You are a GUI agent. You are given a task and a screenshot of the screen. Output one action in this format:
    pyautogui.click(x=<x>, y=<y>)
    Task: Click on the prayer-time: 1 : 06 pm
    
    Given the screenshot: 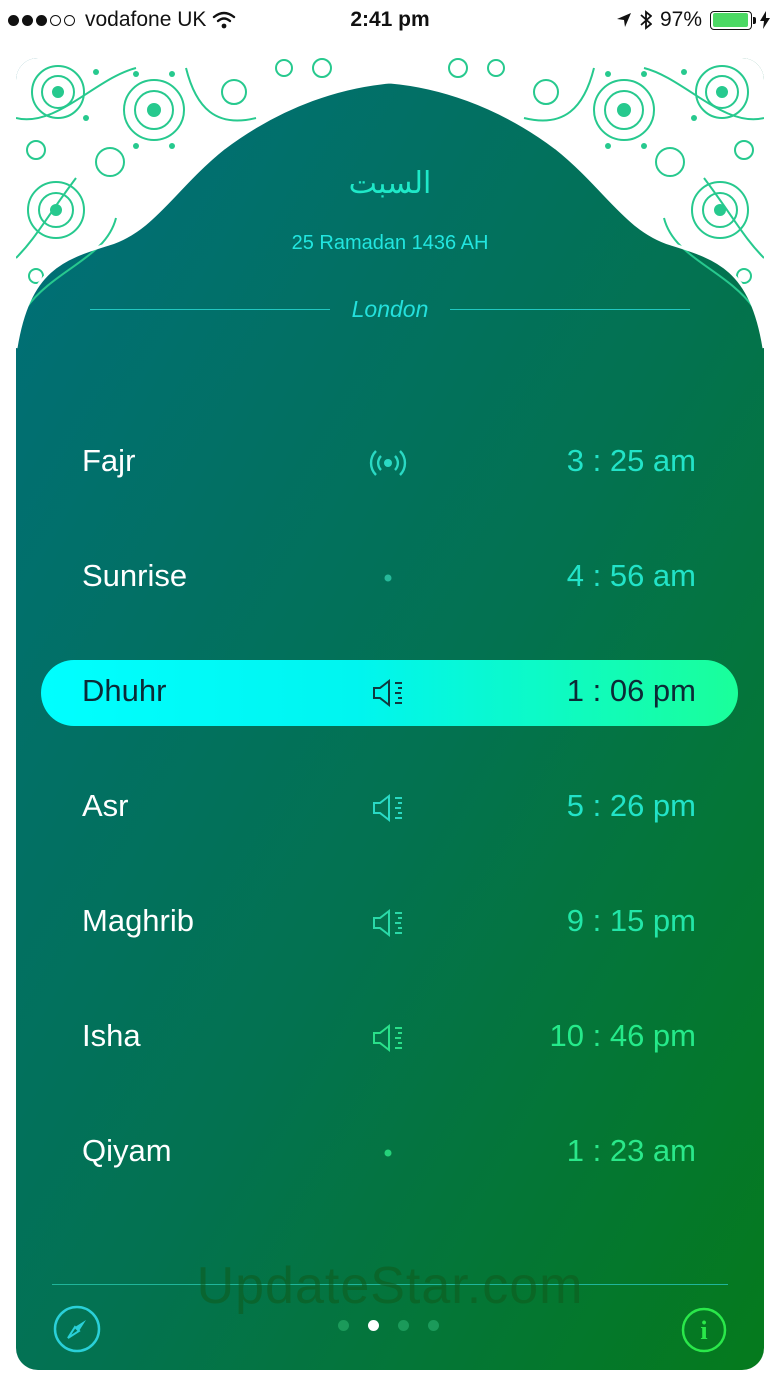 What is the action you would take?
    pyautogui.click(x=631, y=690)
    